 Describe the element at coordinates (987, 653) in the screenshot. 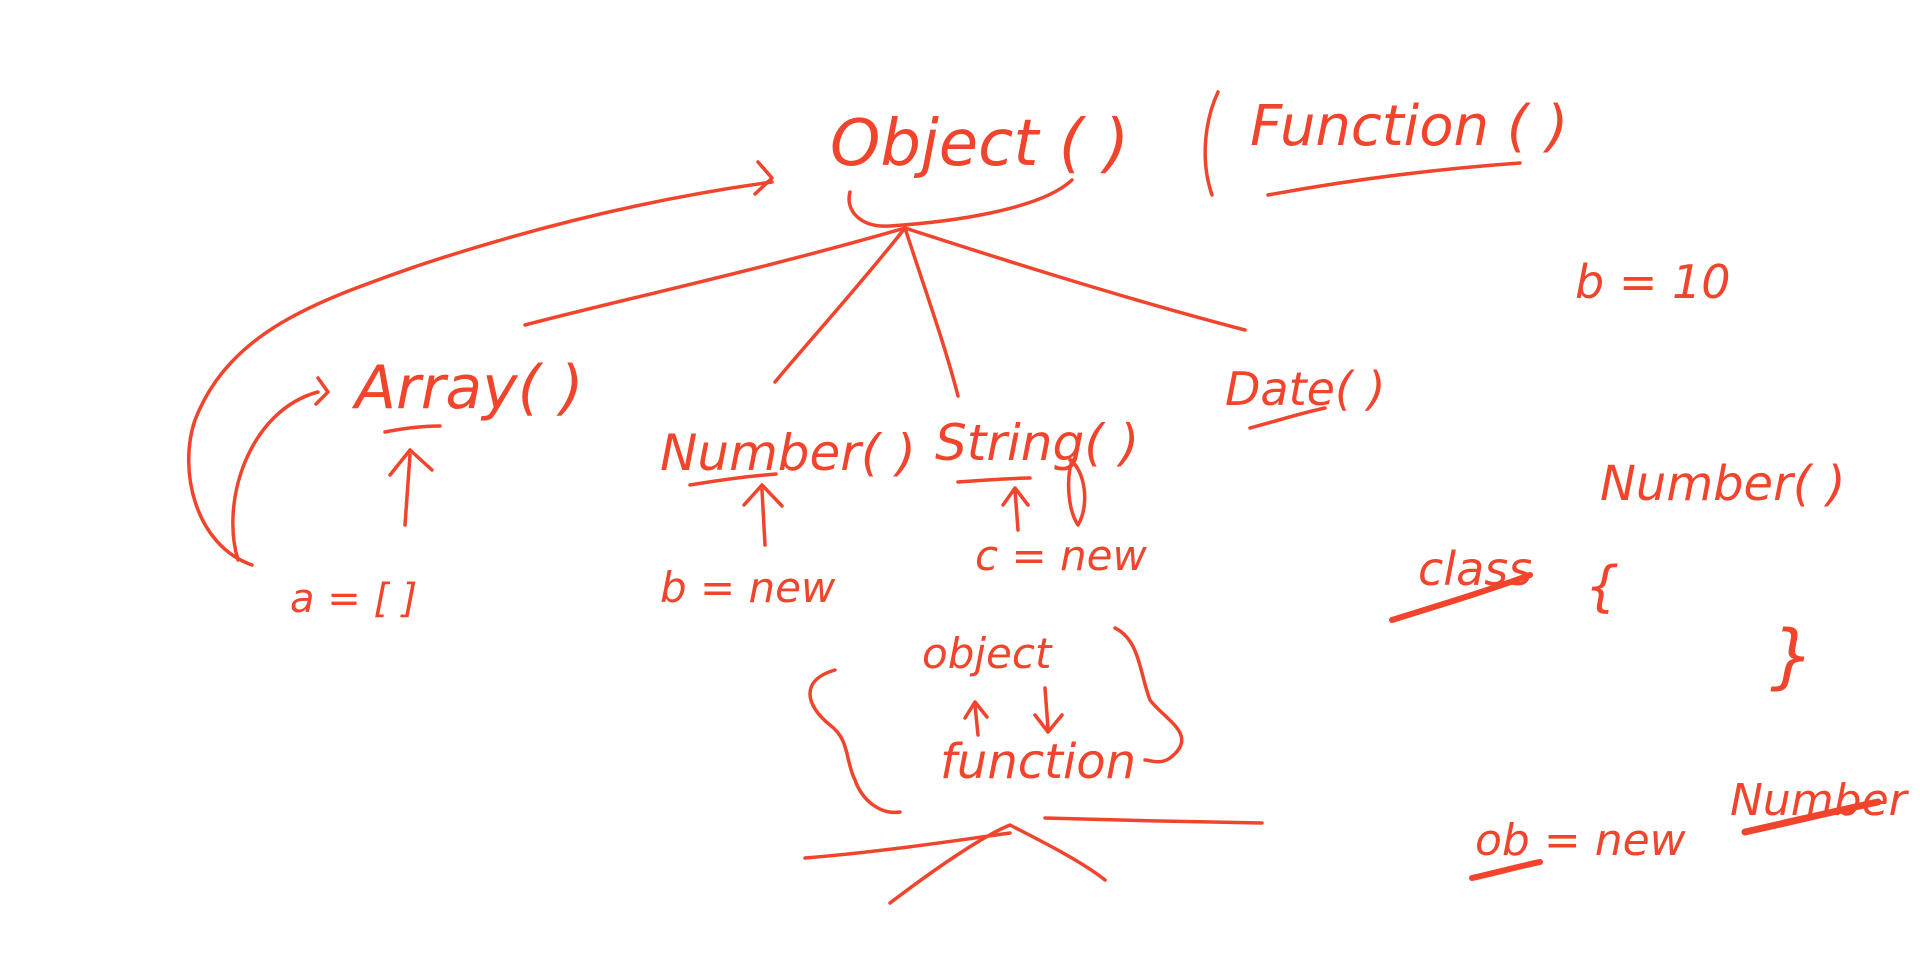

I see `object-small-label: object` at that location.